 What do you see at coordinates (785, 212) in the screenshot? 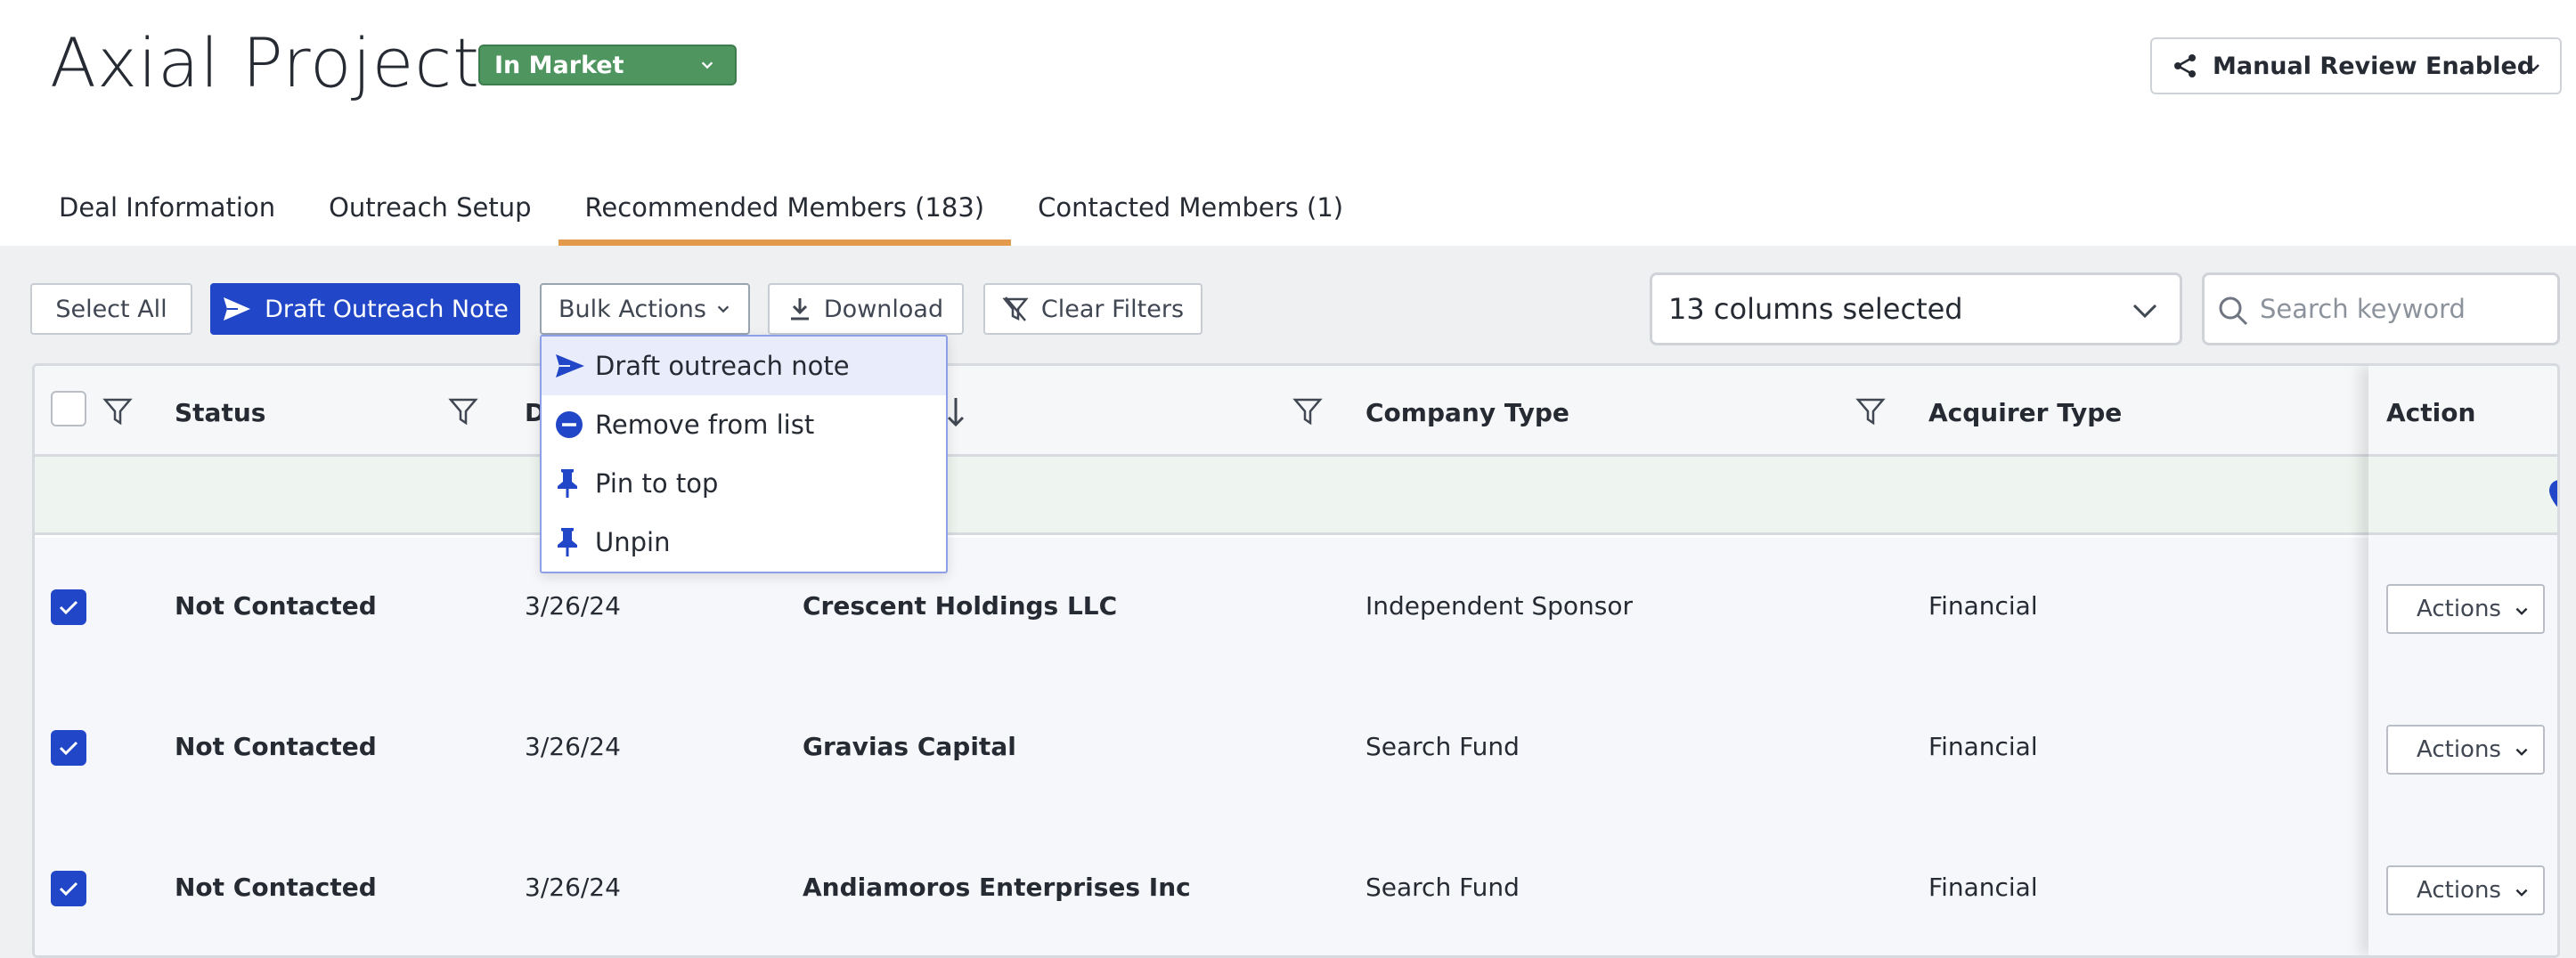
I see `tab-recommended-members: Recommended Members (183)` at bounding box center [785, 212].